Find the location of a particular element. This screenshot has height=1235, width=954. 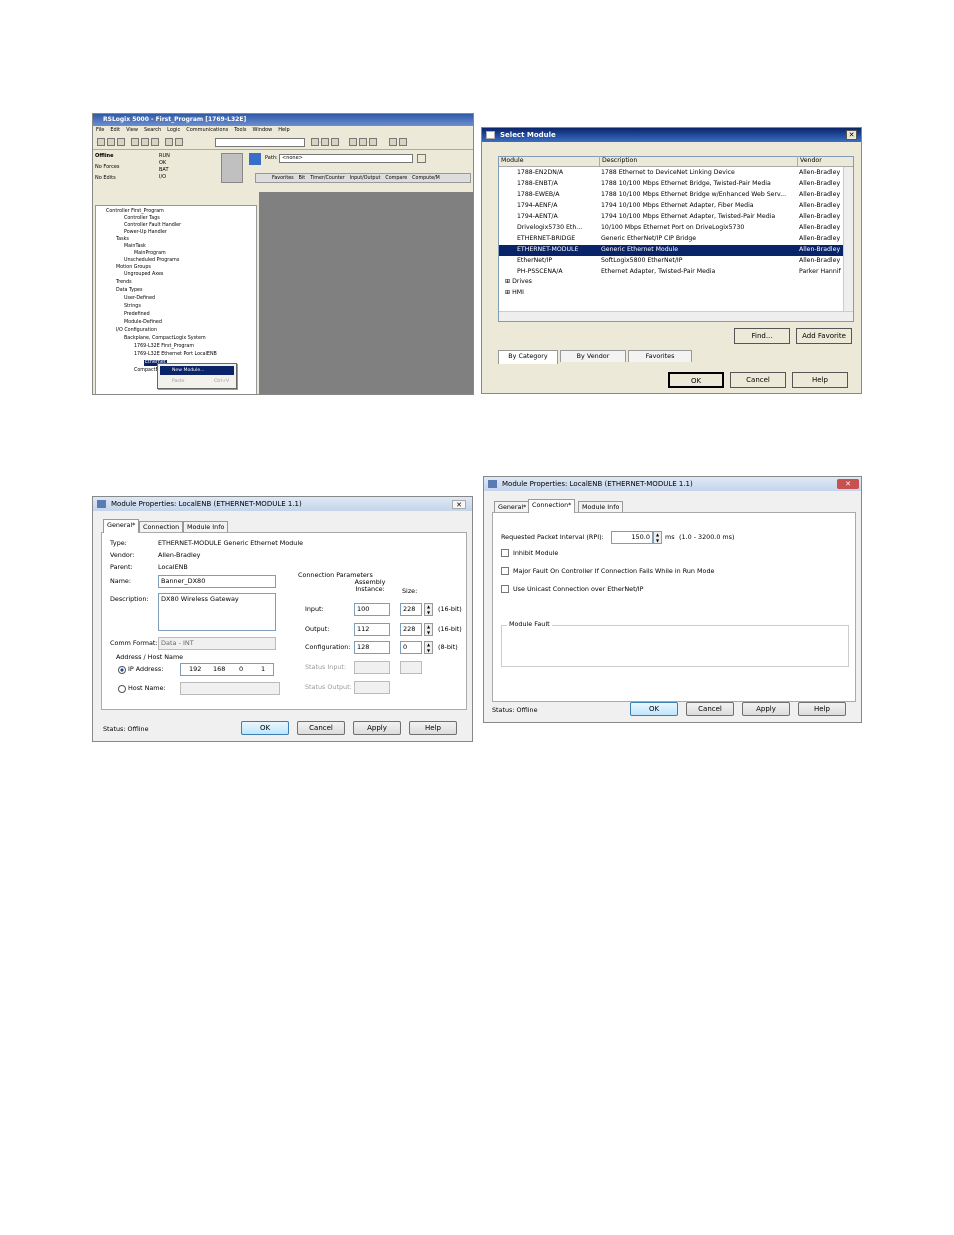

browse-icon is located at coordinates (363, 142).